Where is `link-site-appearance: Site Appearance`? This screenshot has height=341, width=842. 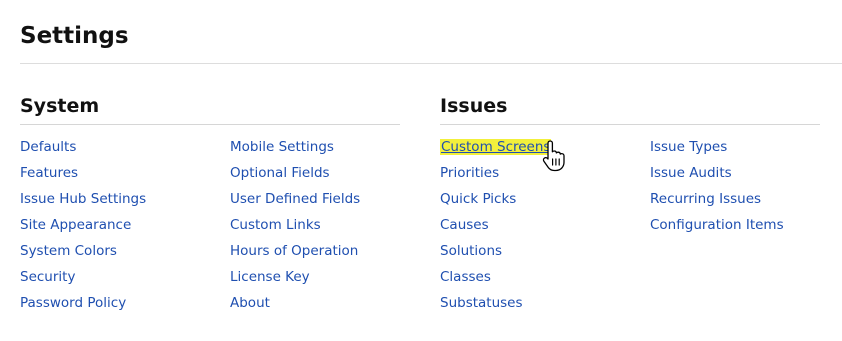 link-site-appearance: Site Appearance is located at coordinates (75, 225).